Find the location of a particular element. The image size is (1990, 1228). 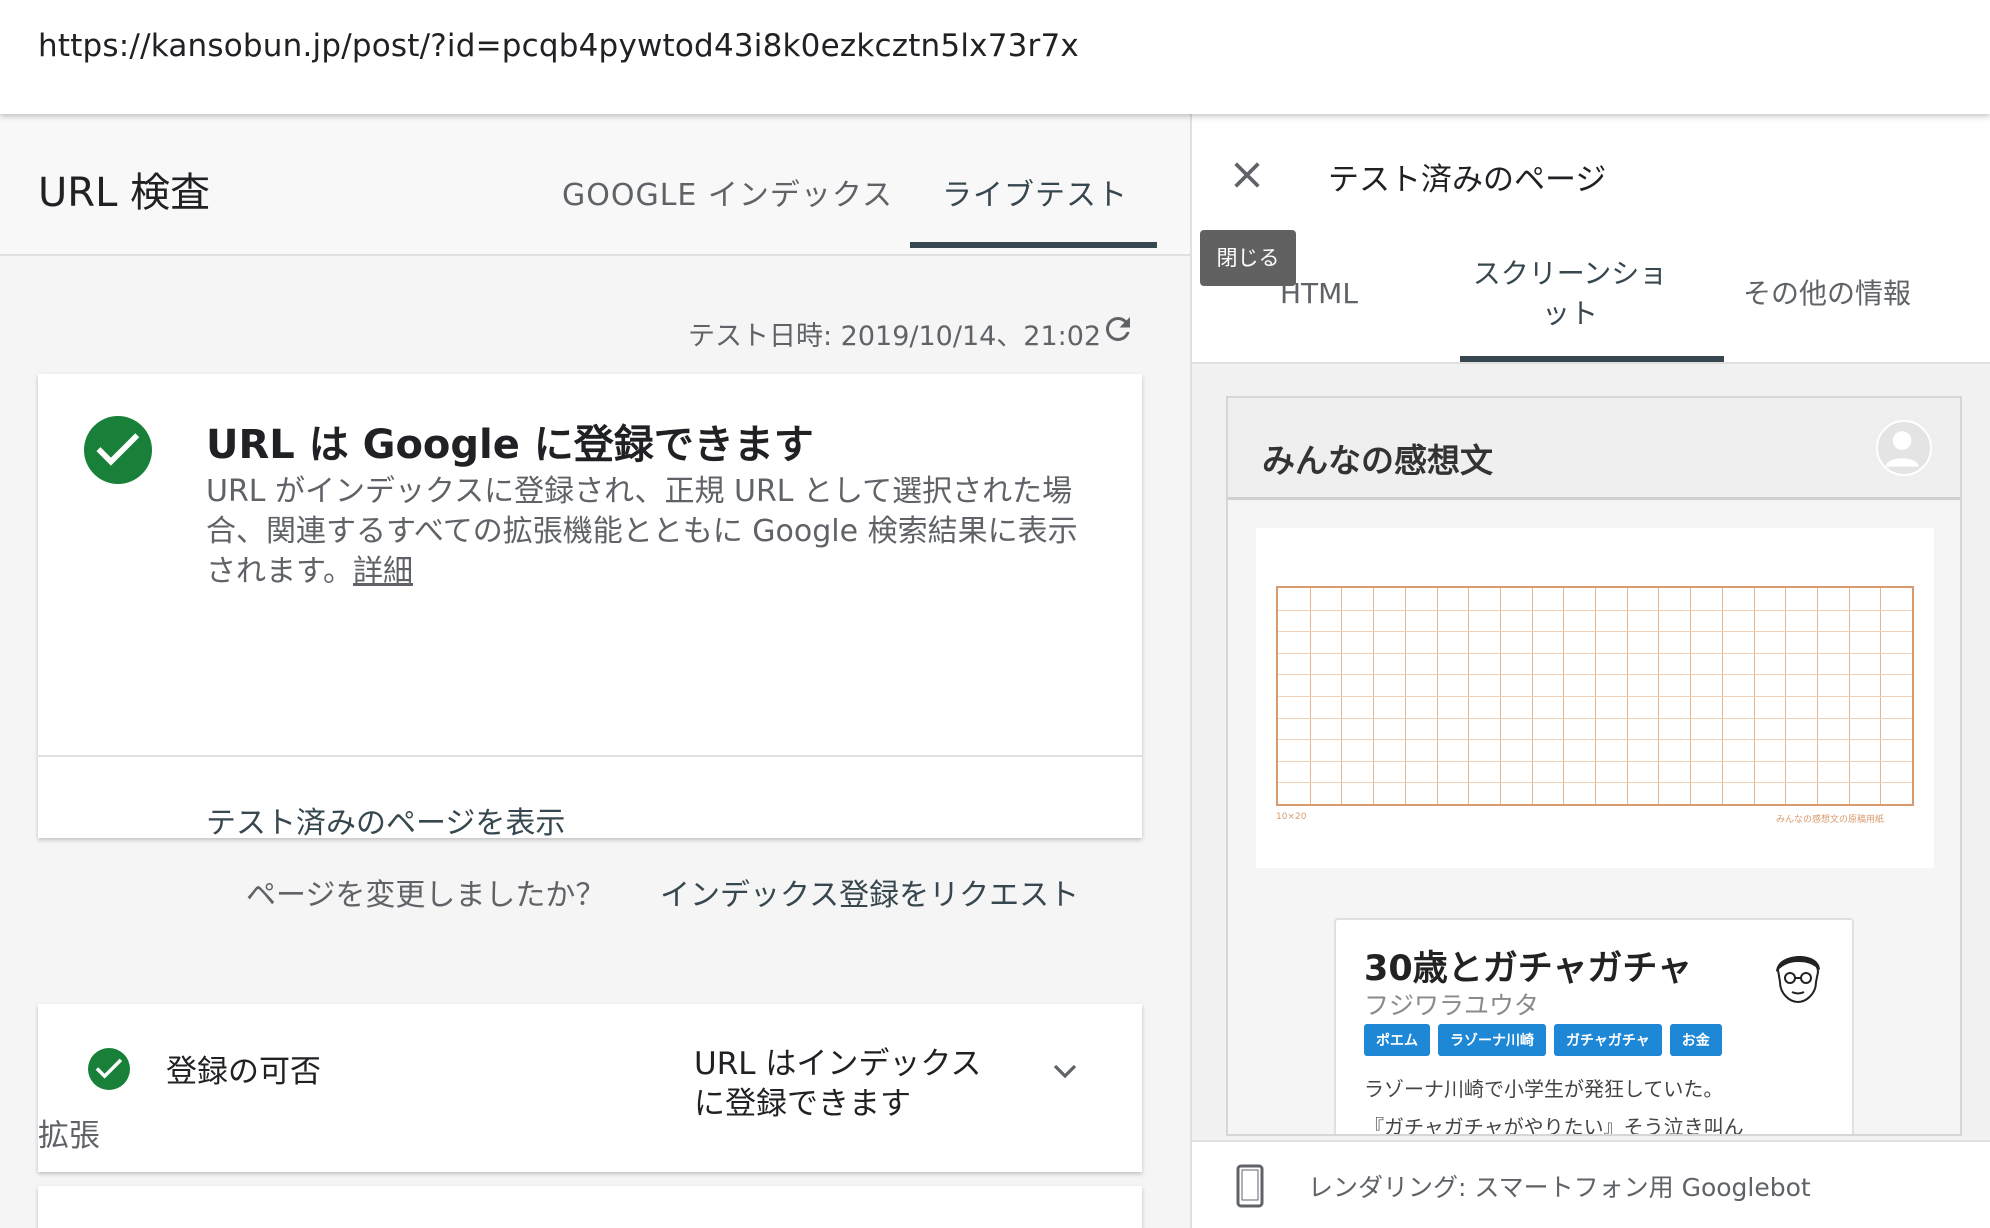

article-excerpt-line2: 『ガチャガチャがやりたい』そう泣き叫ん is located at coordinates (1554, 1125).